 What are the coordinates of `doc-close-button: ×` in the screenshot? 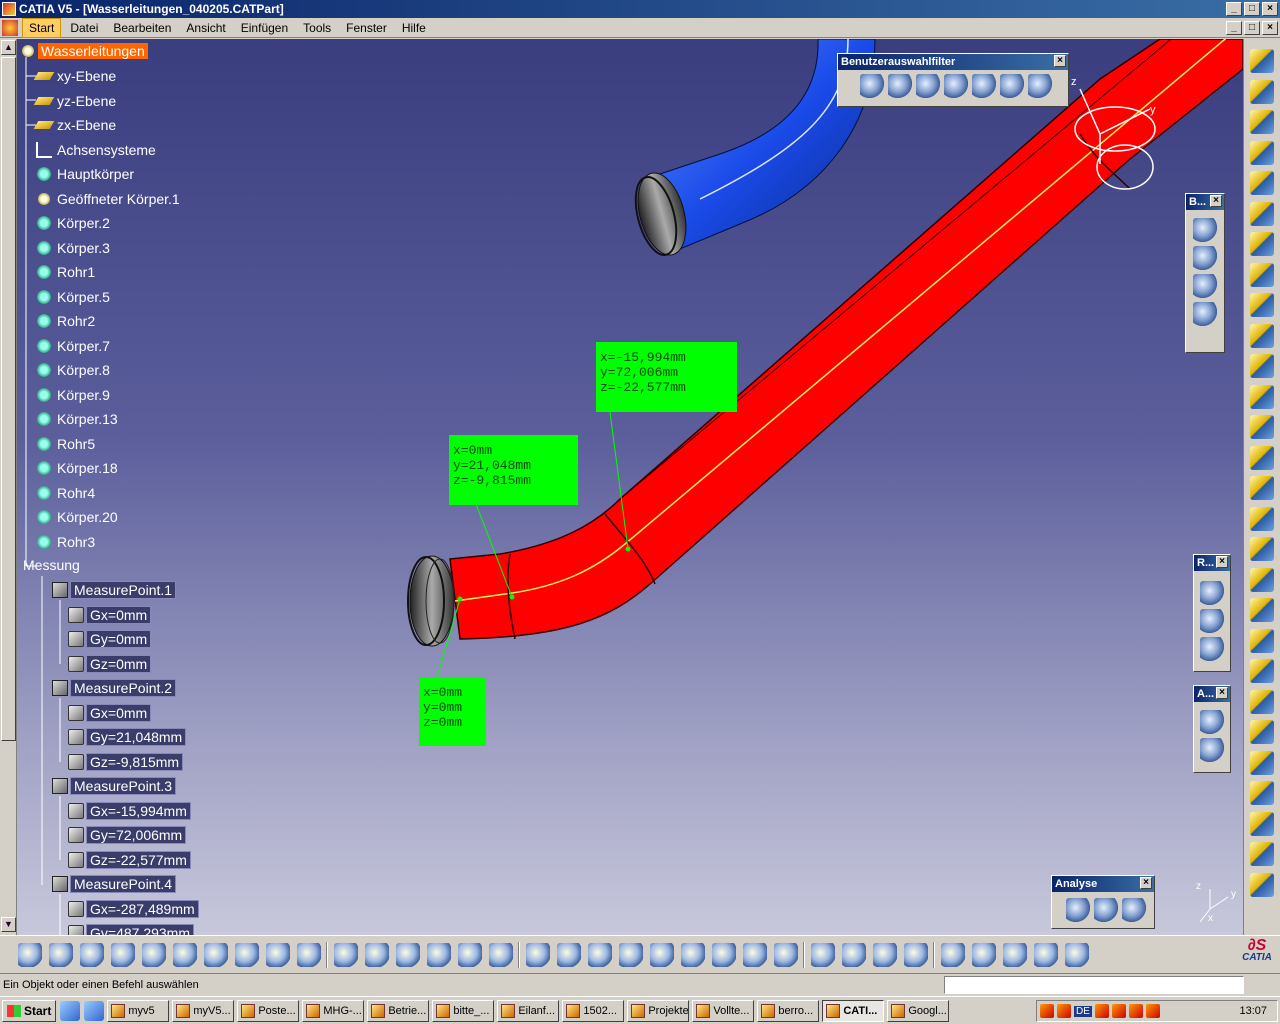 It's located at (1270, 28).